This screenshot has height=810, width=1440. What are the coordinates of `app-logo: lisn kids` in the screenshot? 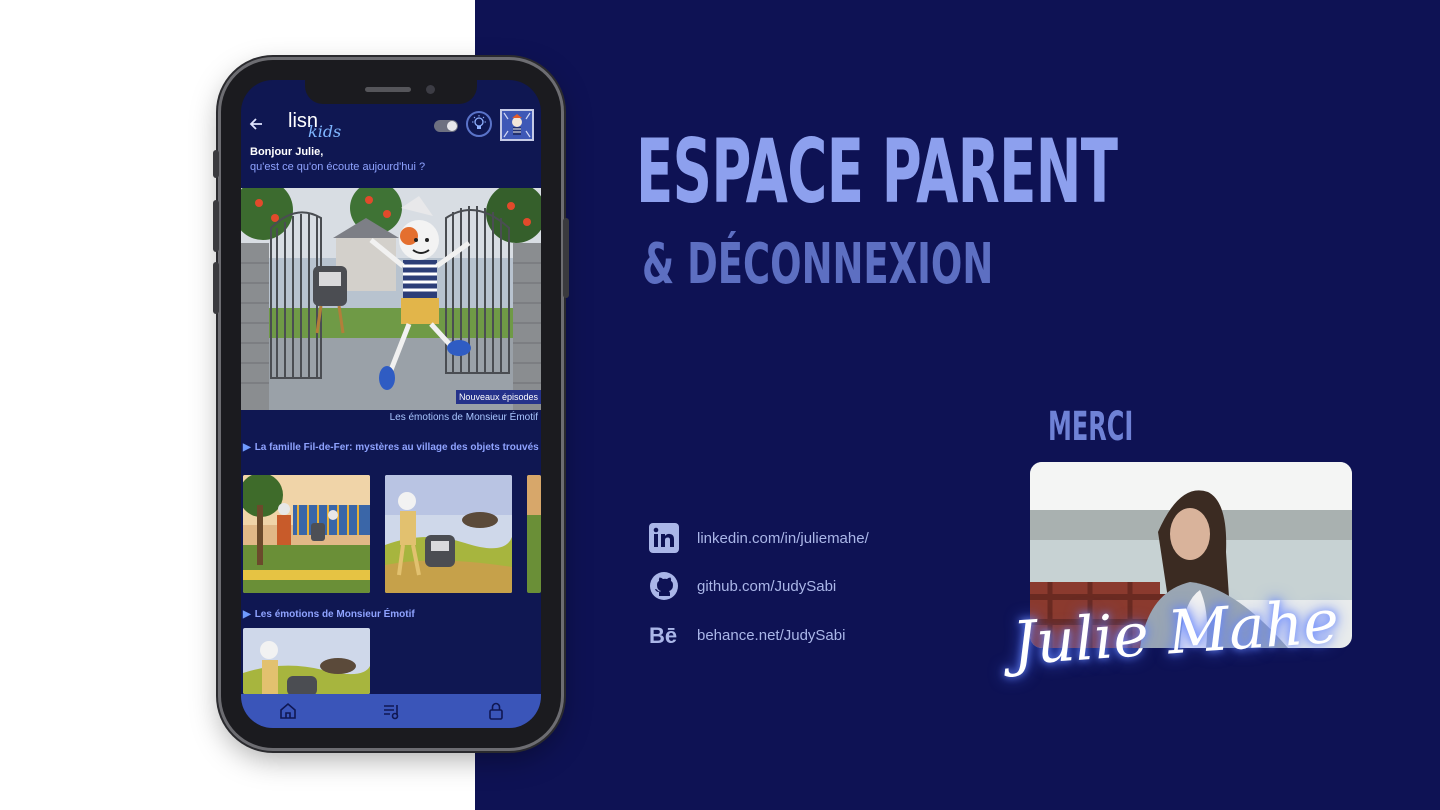 It's located at (314, 125).